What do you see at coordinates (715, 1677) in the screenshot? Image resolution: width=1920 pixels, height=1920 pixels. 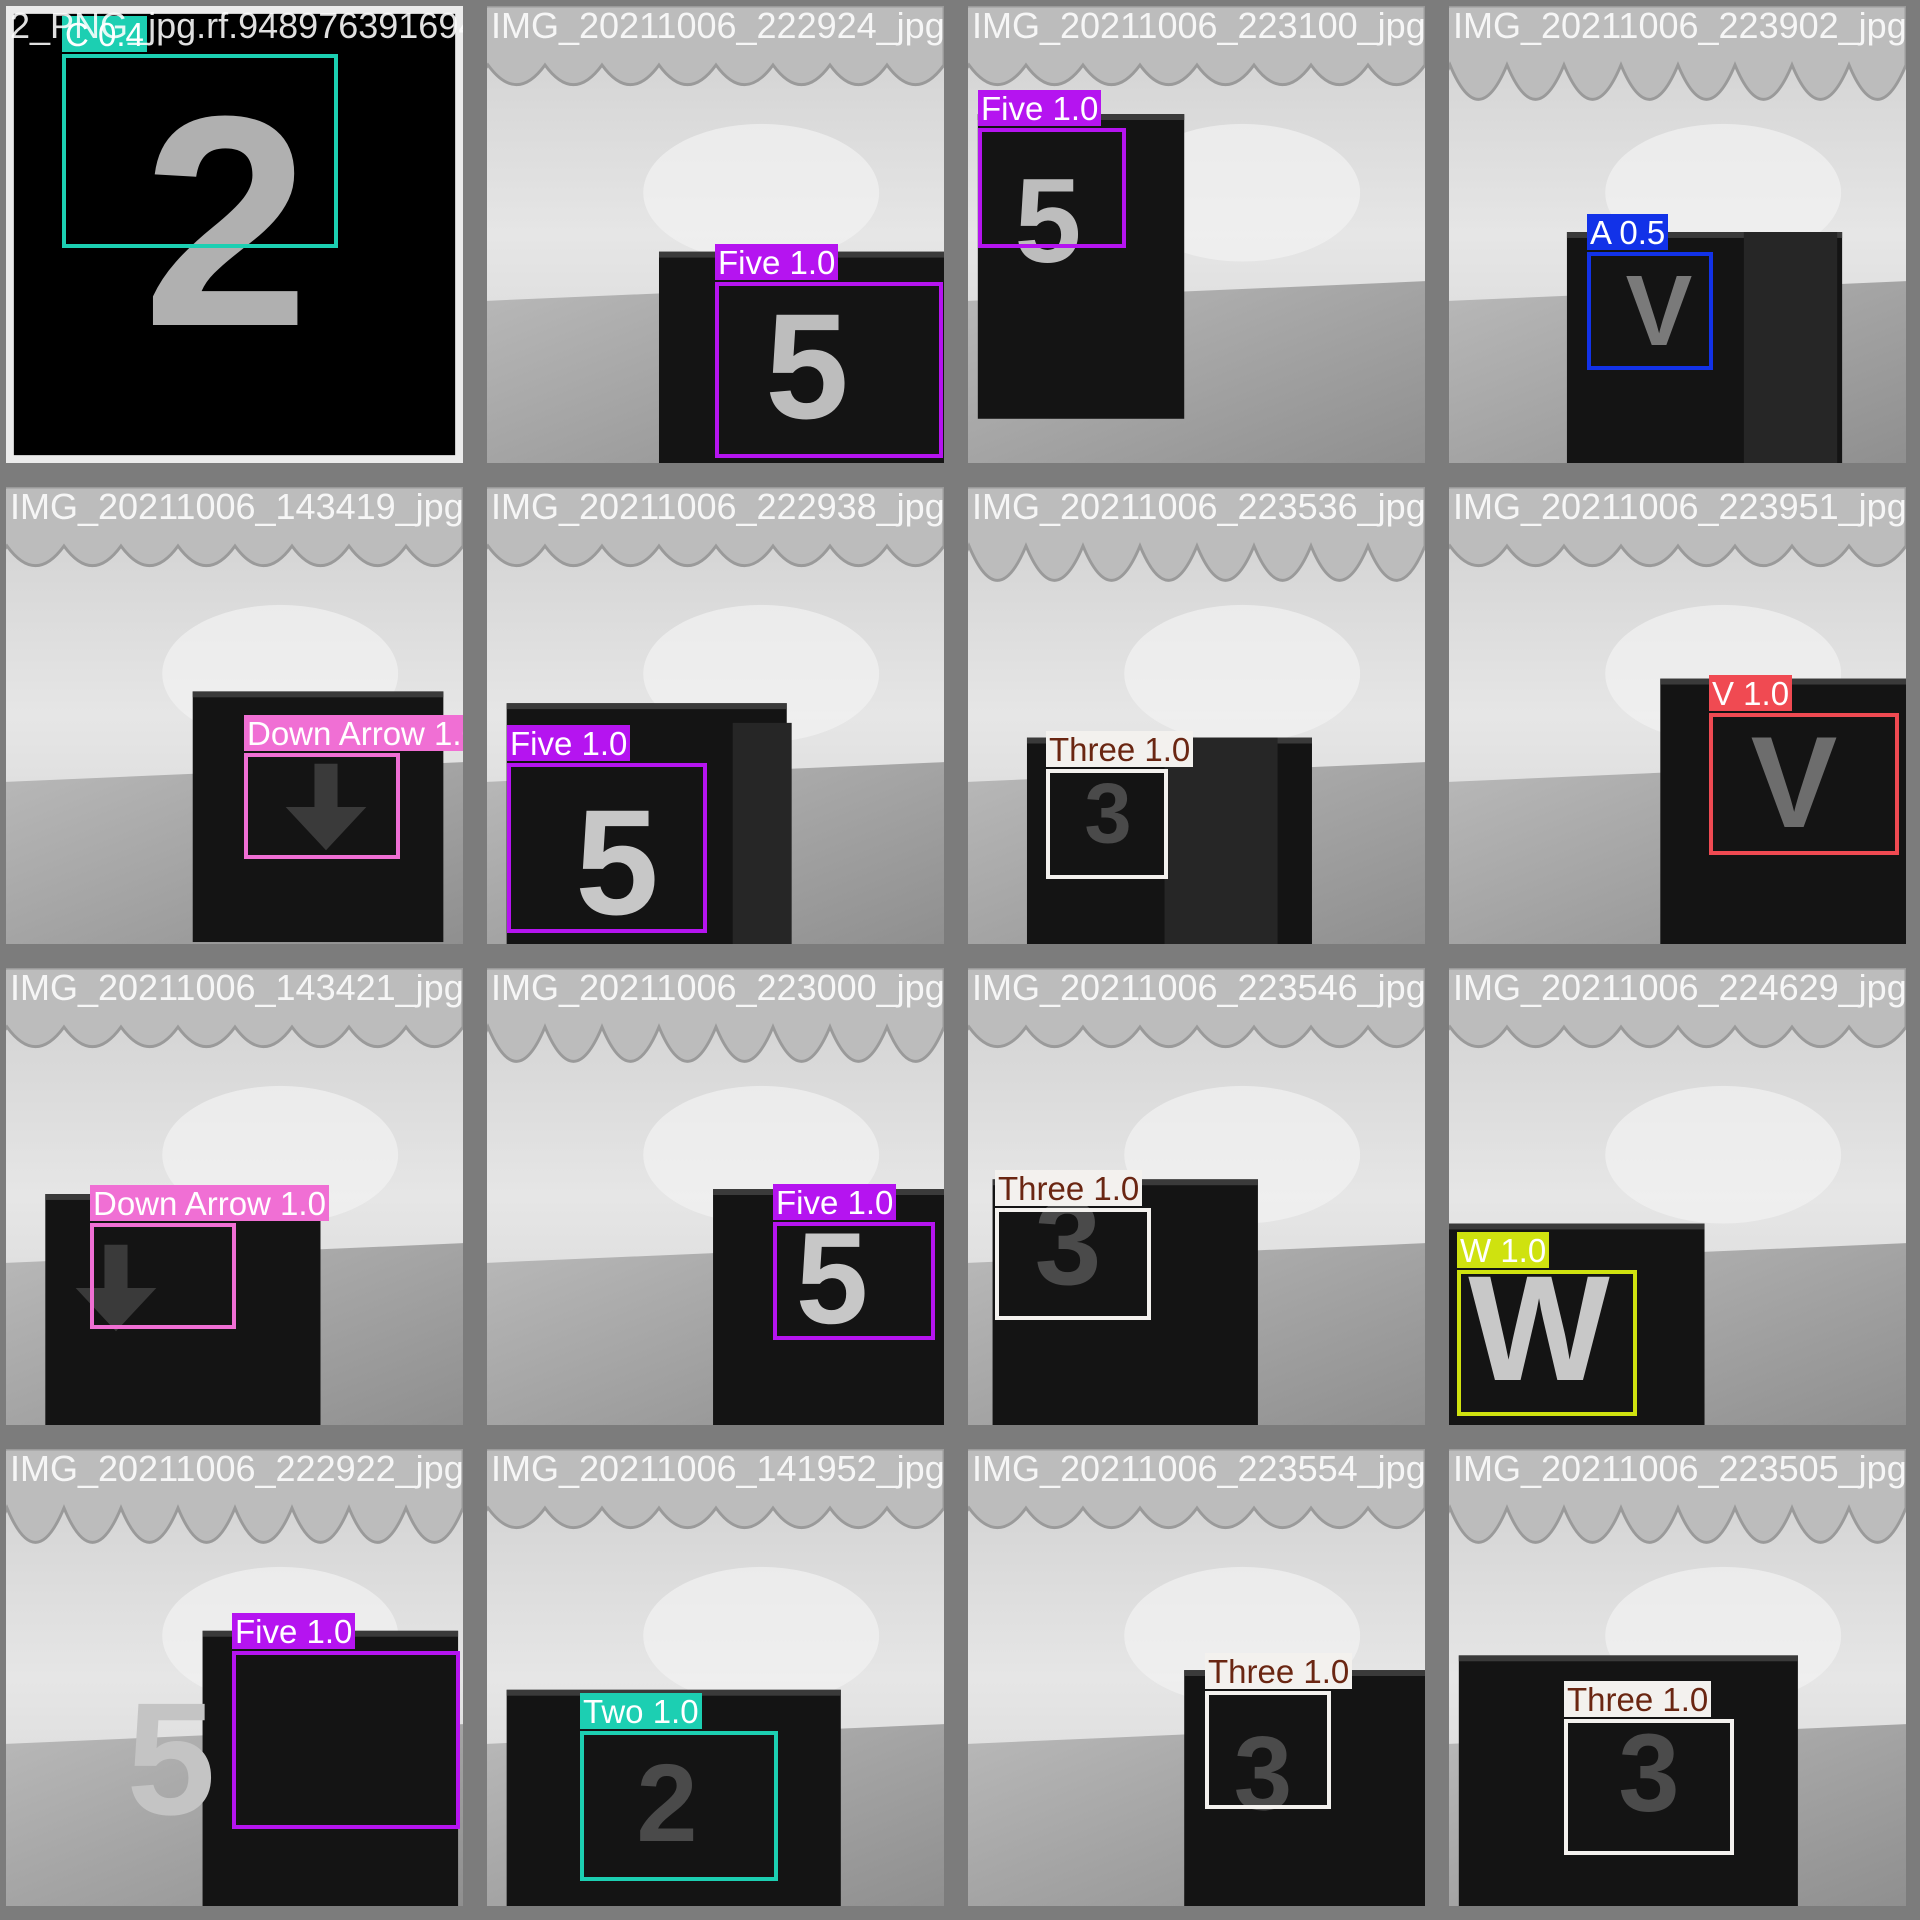 I see `mosaic-tile: 2 Two 1.0 IMG_20211006_141952_jpg` at bounding box center [715, 1677].